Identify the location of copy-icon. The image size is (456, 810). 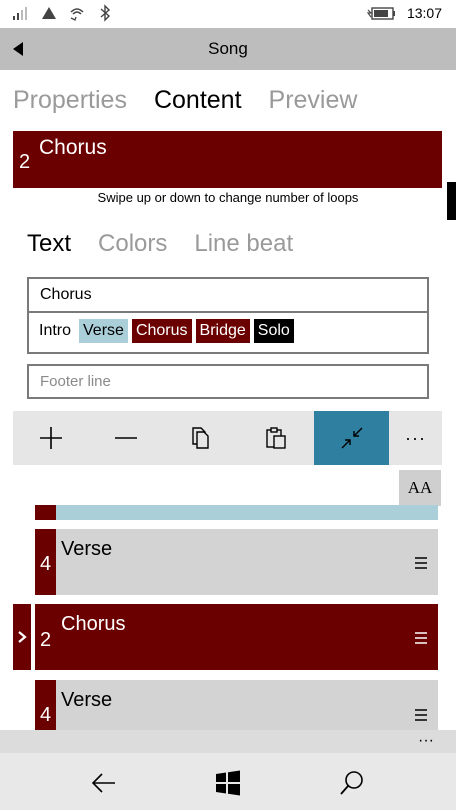
(200, 438).